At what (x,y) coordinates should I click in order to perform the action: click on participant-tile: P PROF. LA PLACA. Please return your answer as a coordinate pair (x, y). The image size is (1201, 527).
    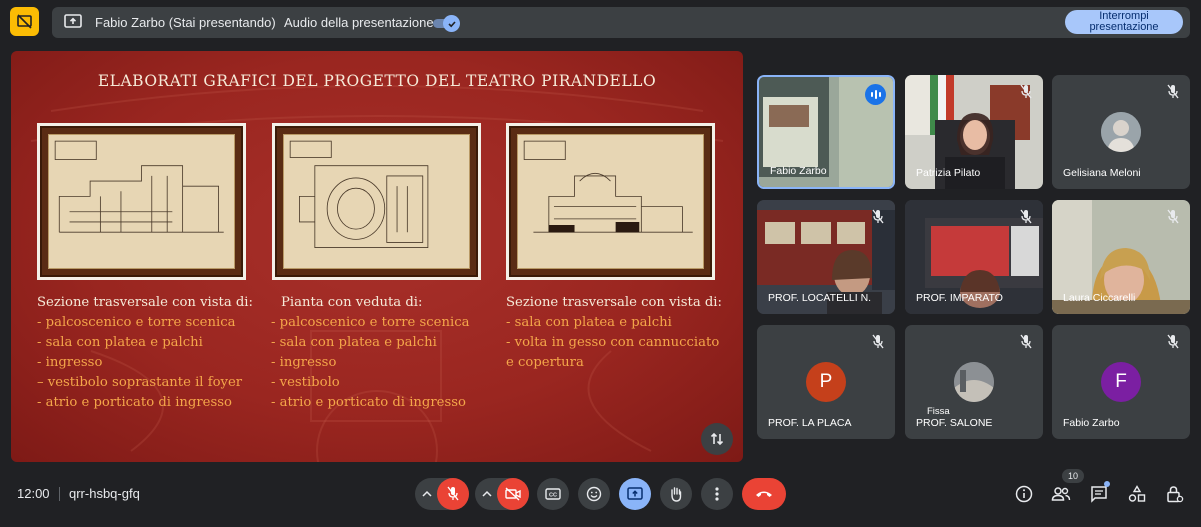
    Looking at the image, I should click on (826, 382).